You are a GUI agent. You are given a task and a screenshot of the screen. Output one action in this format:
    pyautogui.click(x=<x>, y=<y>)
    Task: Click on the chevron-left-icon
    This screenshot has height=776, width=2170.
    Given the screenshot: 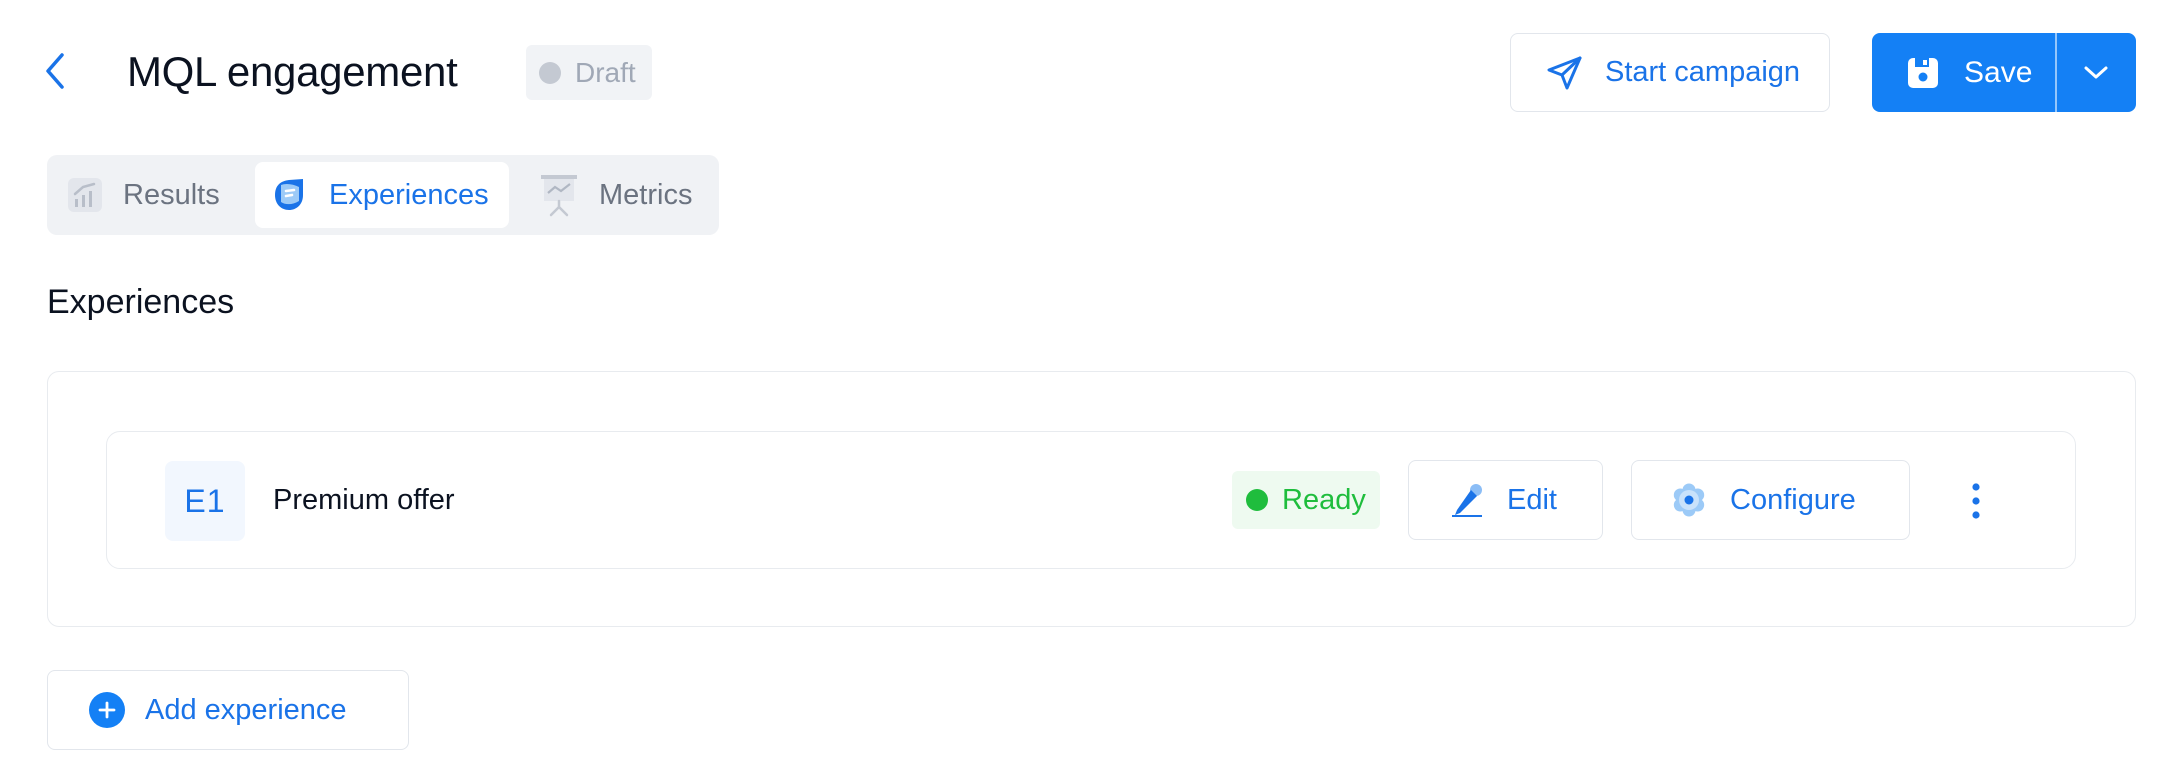 What is the action you would take?
    pyautogui.click(x=55, y=71)
    